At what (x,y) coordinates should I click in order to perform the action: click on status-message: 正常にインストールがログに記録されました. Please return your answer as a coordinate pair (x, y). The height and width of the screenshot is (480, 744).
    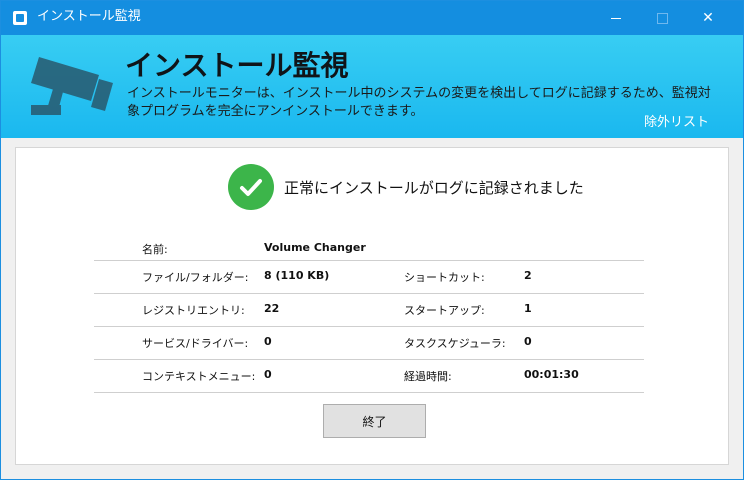
    Looking at the image, I should click on (434, 187).